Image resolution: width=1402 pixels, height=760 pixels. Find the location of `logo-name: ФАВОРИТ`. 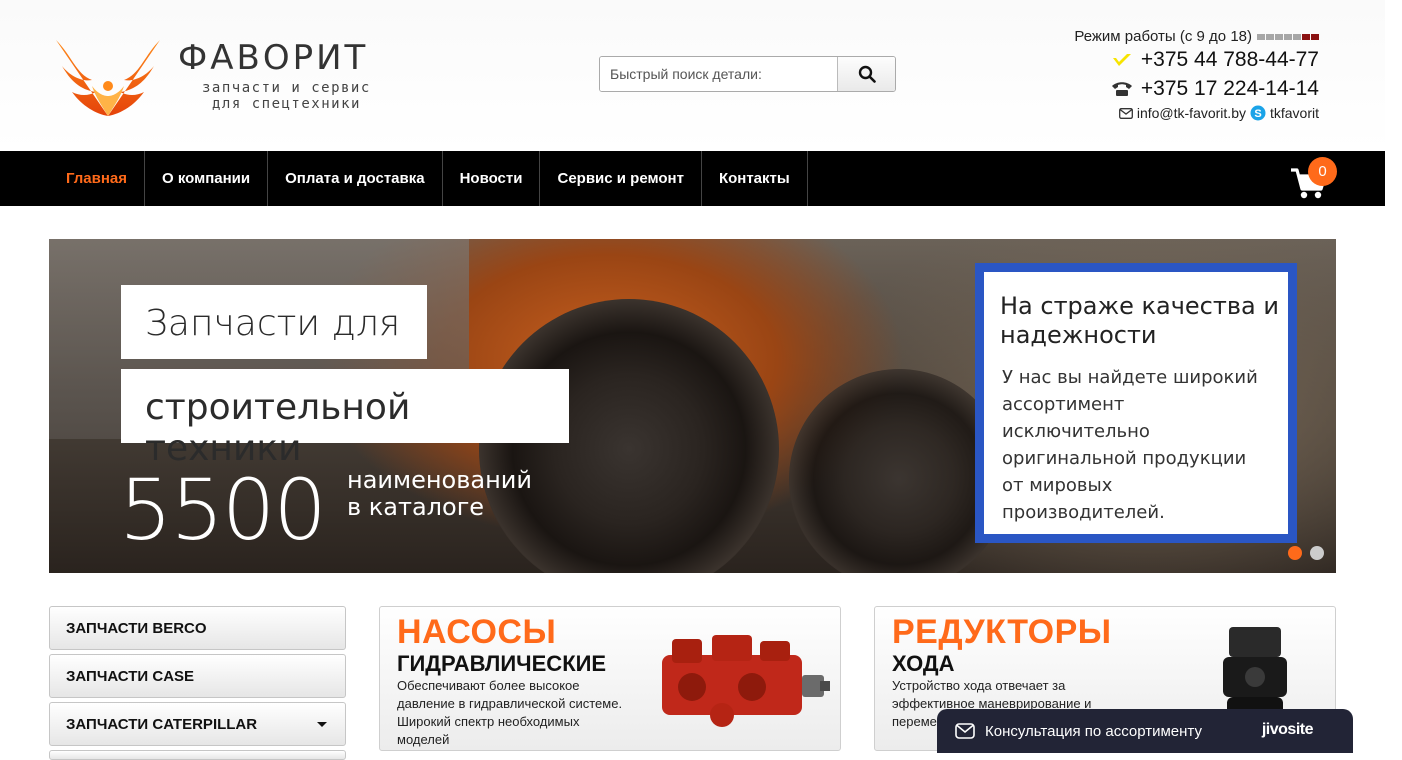

logo-name: ФАВОРИТ is located at coordinates (273, 58).